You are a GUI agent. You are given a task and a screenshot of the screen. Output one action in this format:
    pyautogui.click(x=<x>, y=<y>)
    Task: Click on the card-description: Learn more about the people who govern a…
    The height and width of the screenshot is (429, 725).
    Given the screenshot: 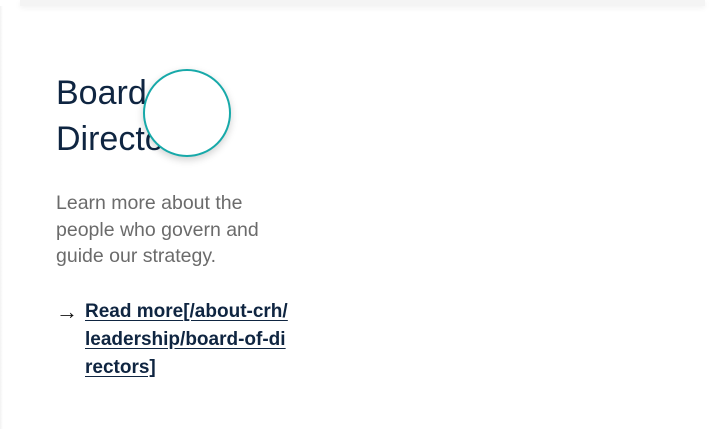 What is the action you would take?
    pyautogui.click(x=157, y=229)
    